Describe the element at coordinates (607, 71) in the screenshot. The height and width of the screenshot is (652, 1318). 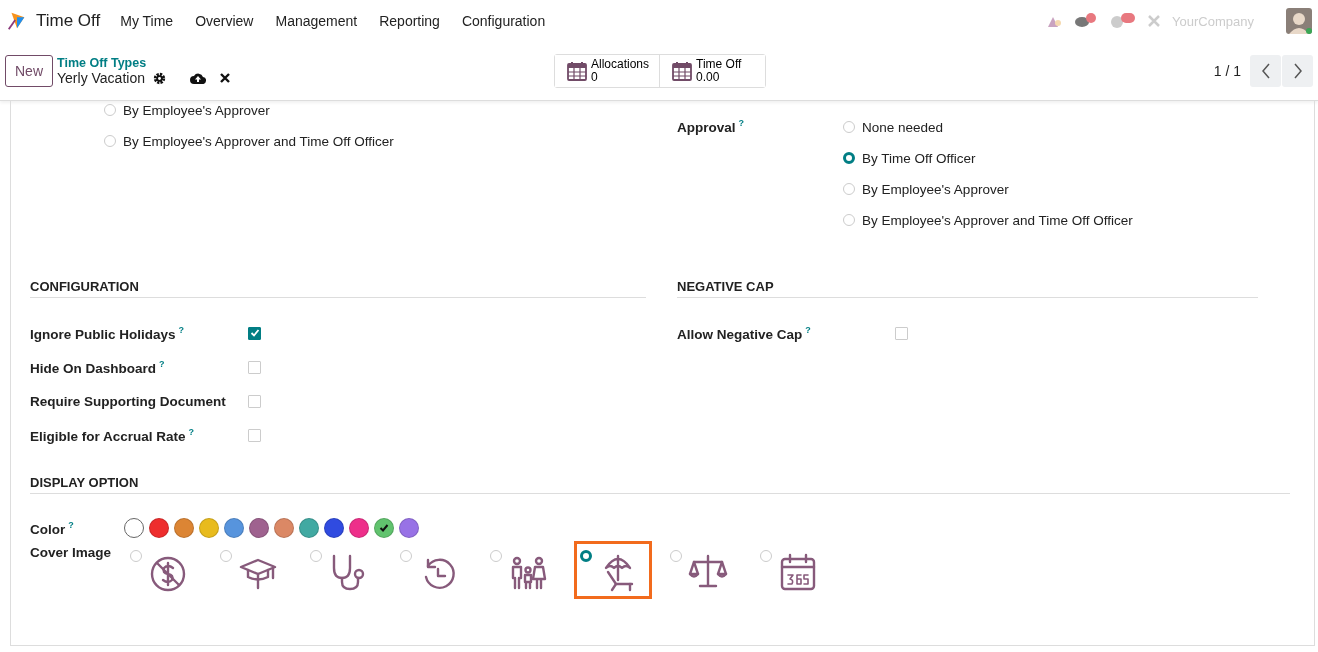
I see `smart-button: Allocations 0` at that location.